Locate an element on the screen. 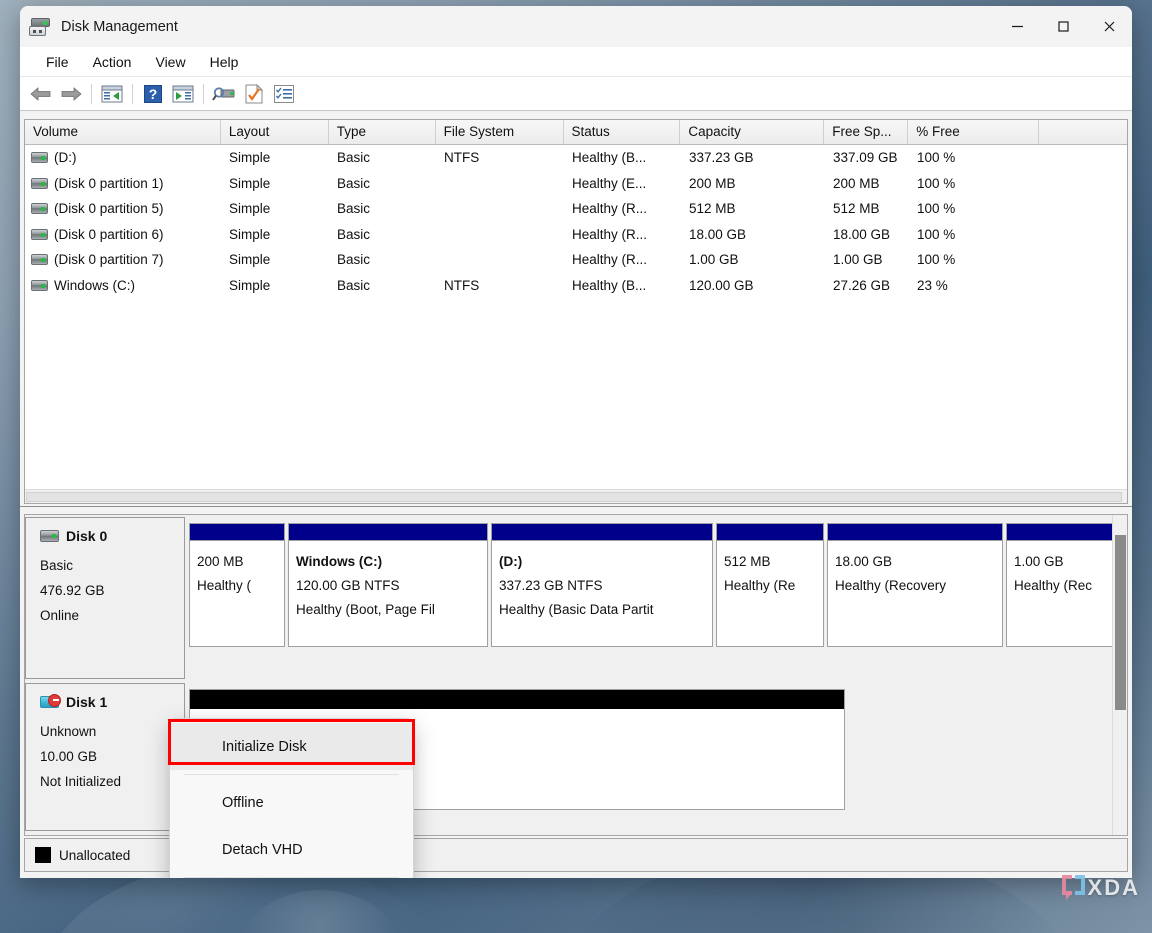 This screenshot has width=1152, height=933. volume-list-horizontal-scrollbar is located at coordinates (576, 496).